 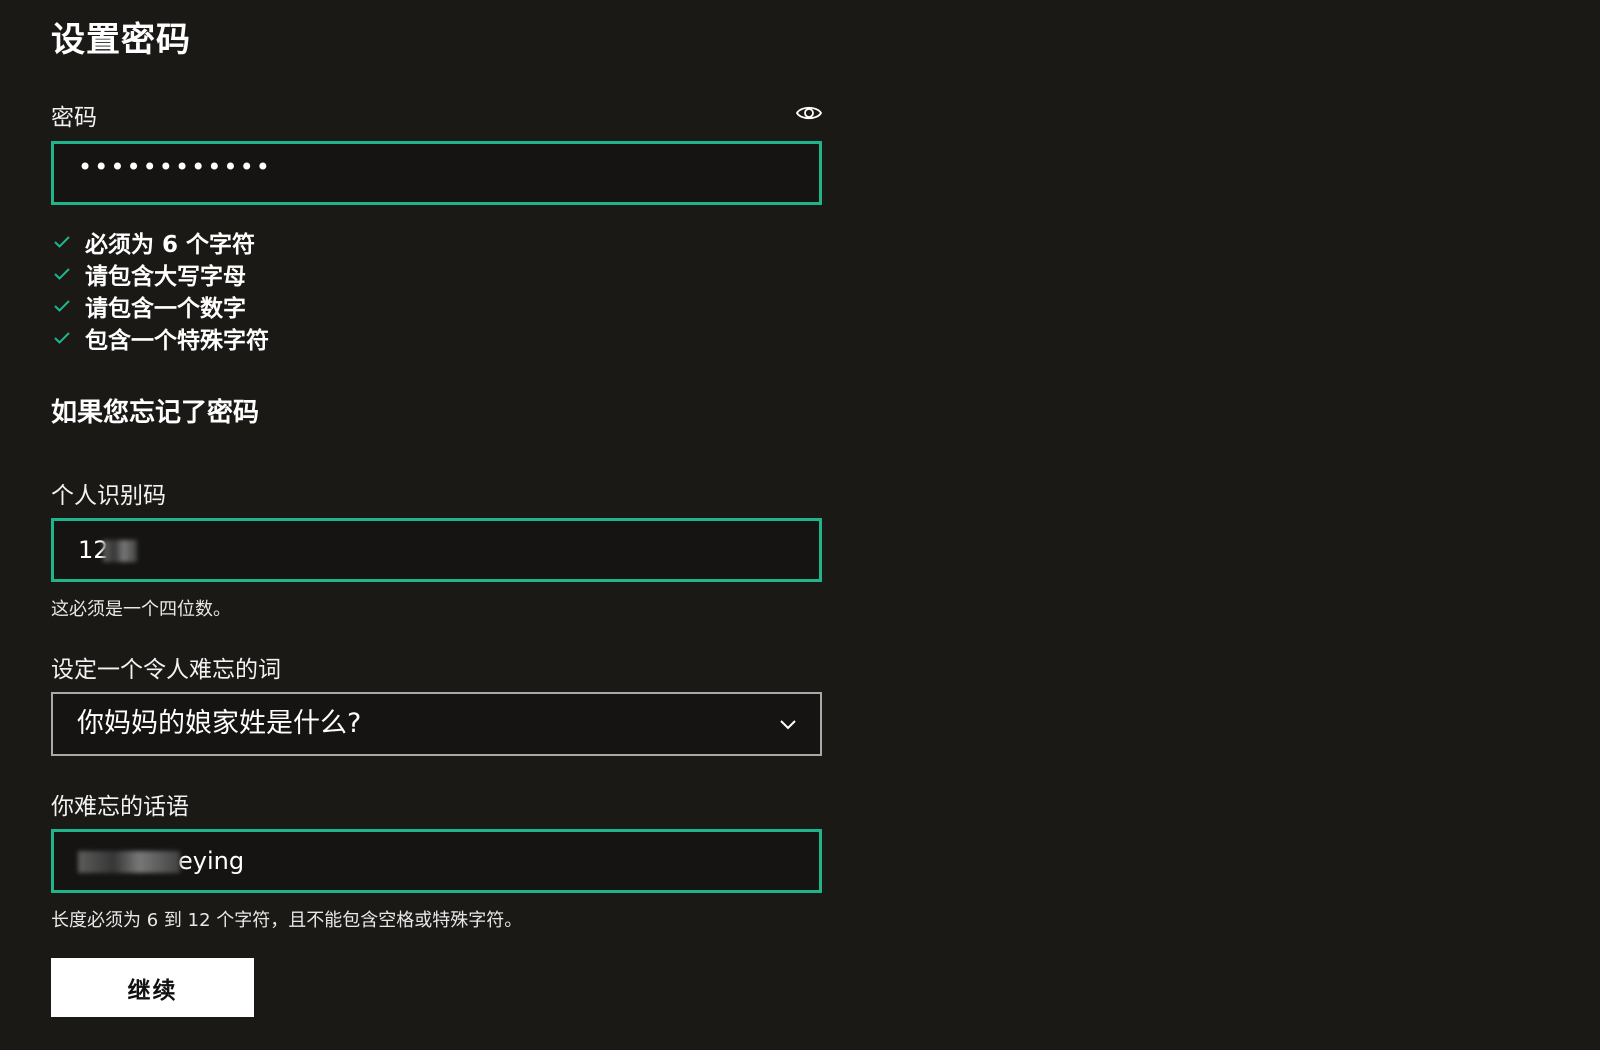 What do you see at coordinates (166, 670) in the screenshot?
I see `memorable-question-label: 设定一个令人难忘的词` at bounding box center [166, 670].